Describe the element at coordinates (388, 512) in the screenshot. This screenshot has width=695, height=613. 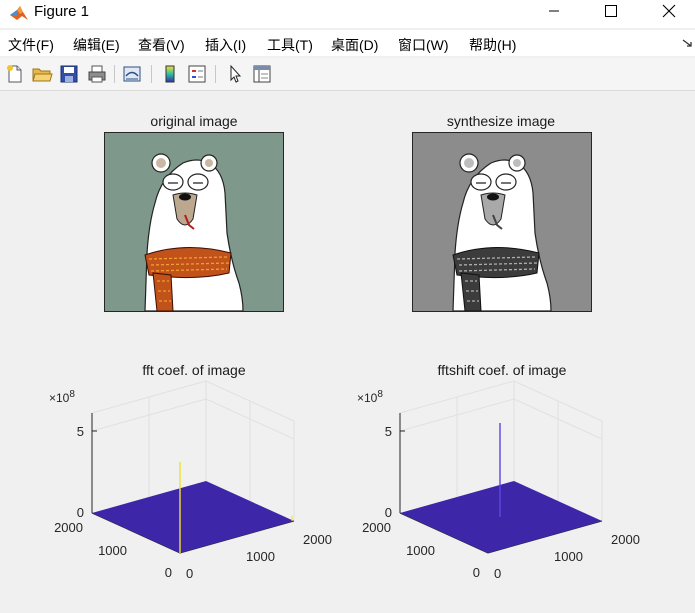
I see `fftshift-z-tick: 0` at that location.